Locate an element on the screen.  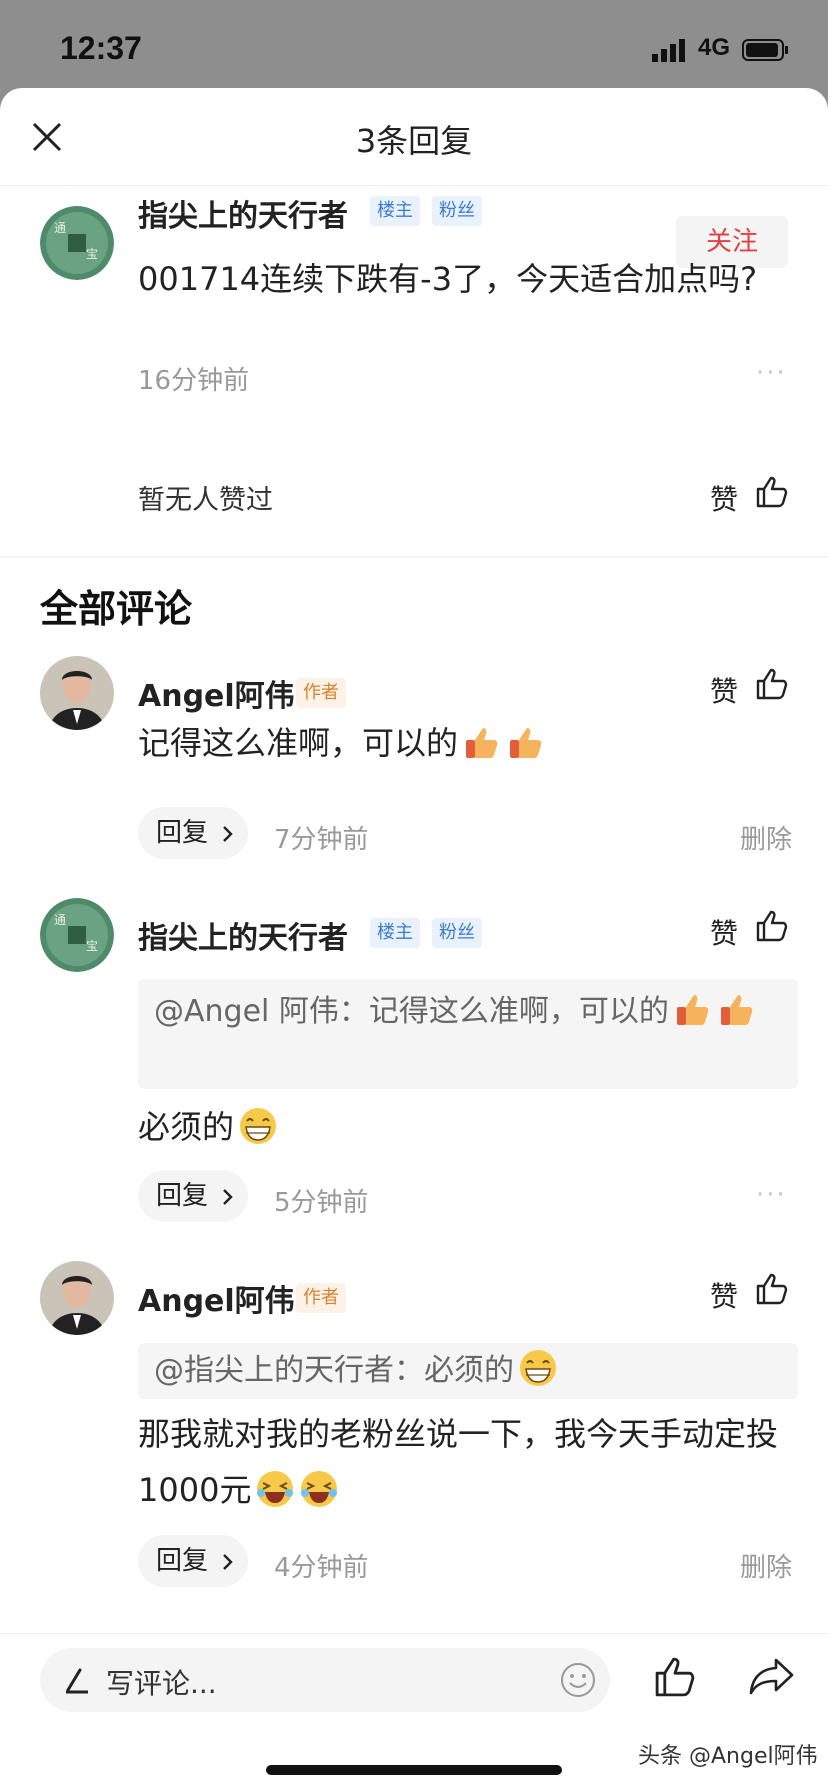
quoted-reply: @Angel 阿伟：记得这么准啊，可以的 is located at coordinates (468, 1034).